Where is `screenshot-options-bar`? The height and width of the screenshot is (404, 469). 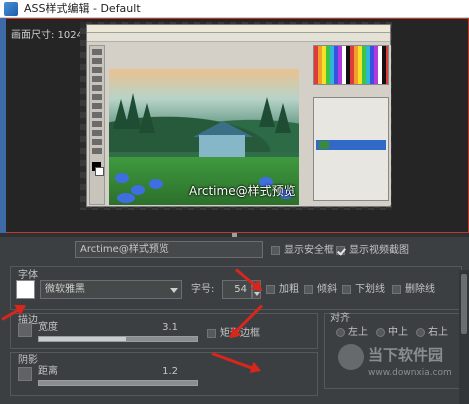
screenshot-options-bar is located at coordinates (238, 37).